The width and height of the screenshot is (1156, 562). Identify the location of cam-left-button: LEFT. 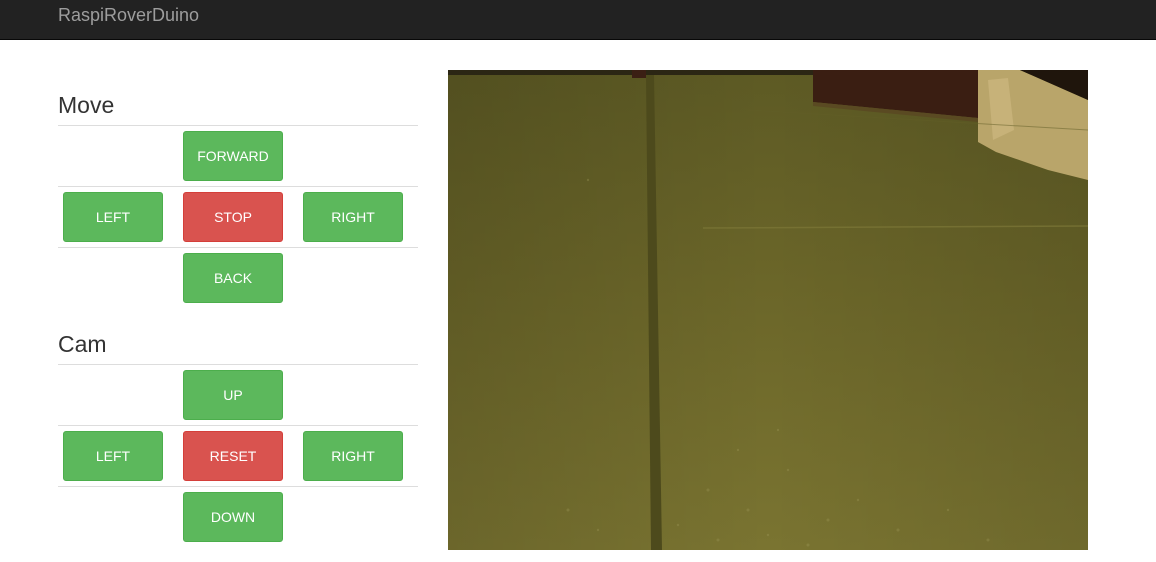
(113, 456).